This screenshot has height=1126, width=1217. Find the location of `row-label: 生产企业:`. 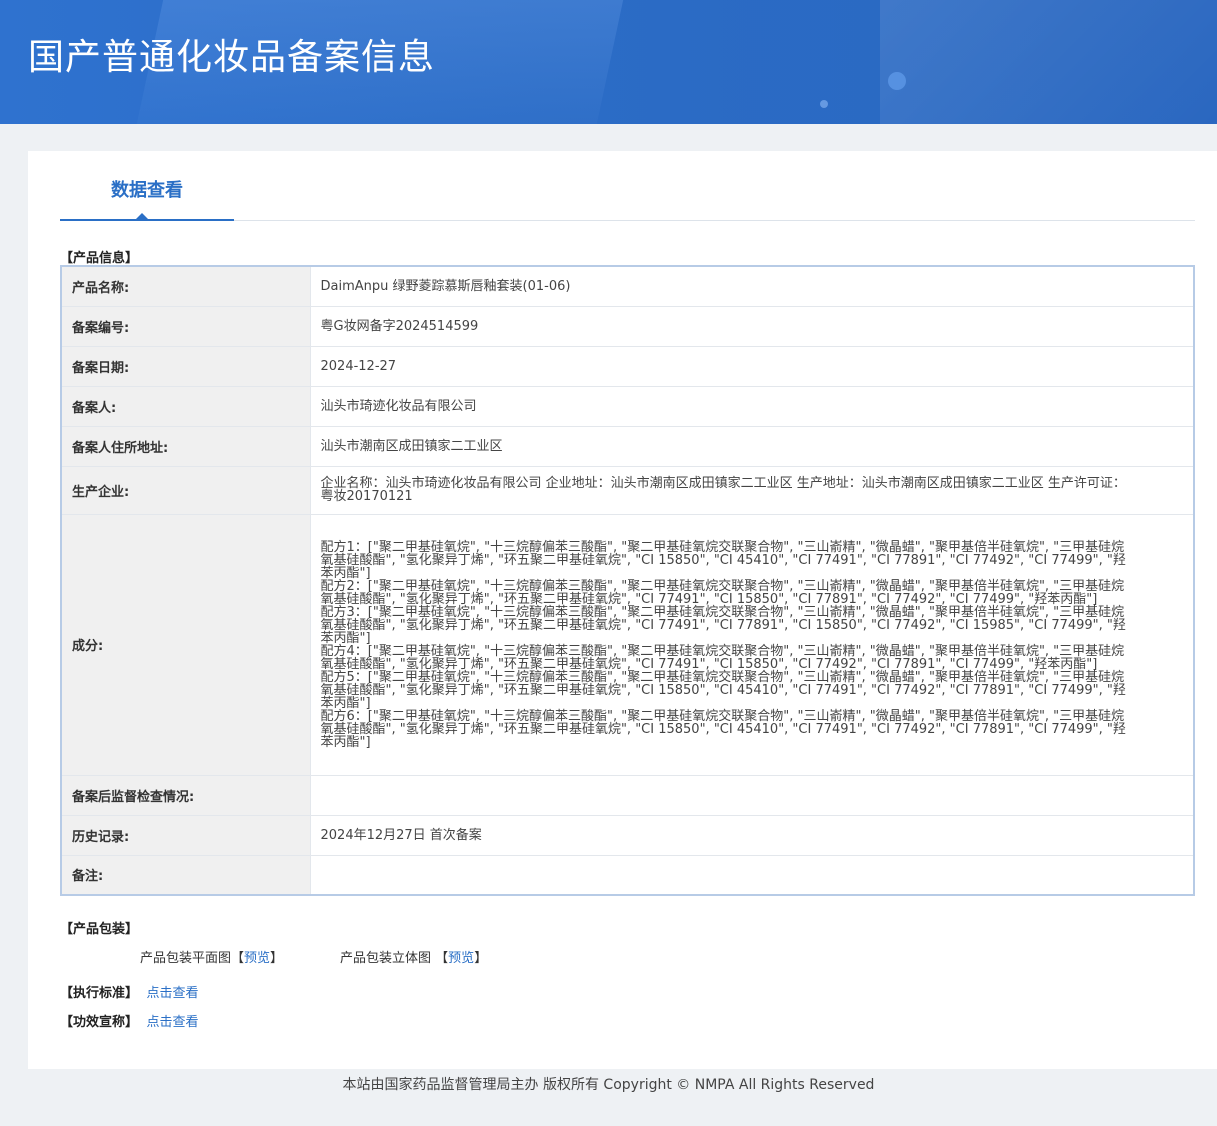

row-label: 生产企业: is located at coordinates (185, 490).